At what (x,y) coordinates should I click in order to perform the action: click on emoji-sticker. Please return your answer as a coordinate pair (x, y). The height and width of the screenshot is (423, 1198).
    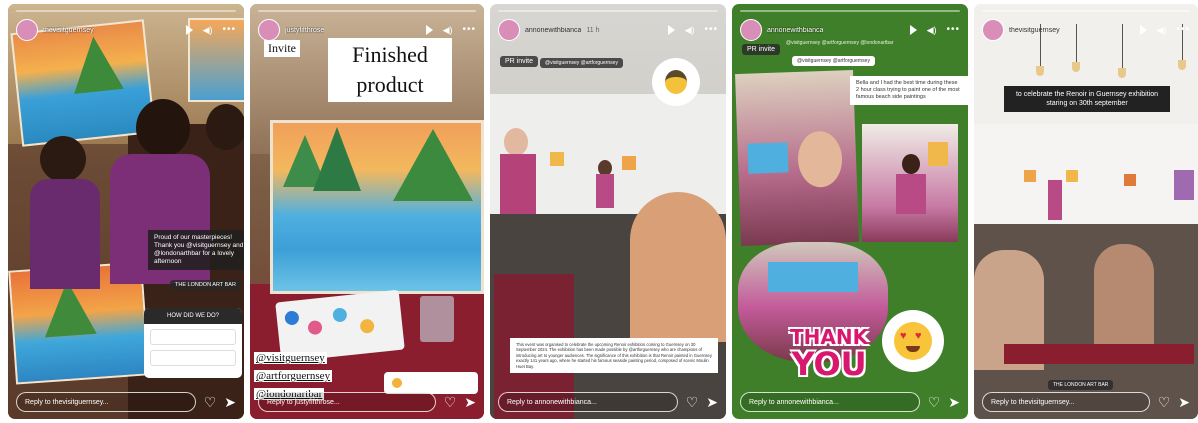
    Looking at the image, I should click on (676, 82).